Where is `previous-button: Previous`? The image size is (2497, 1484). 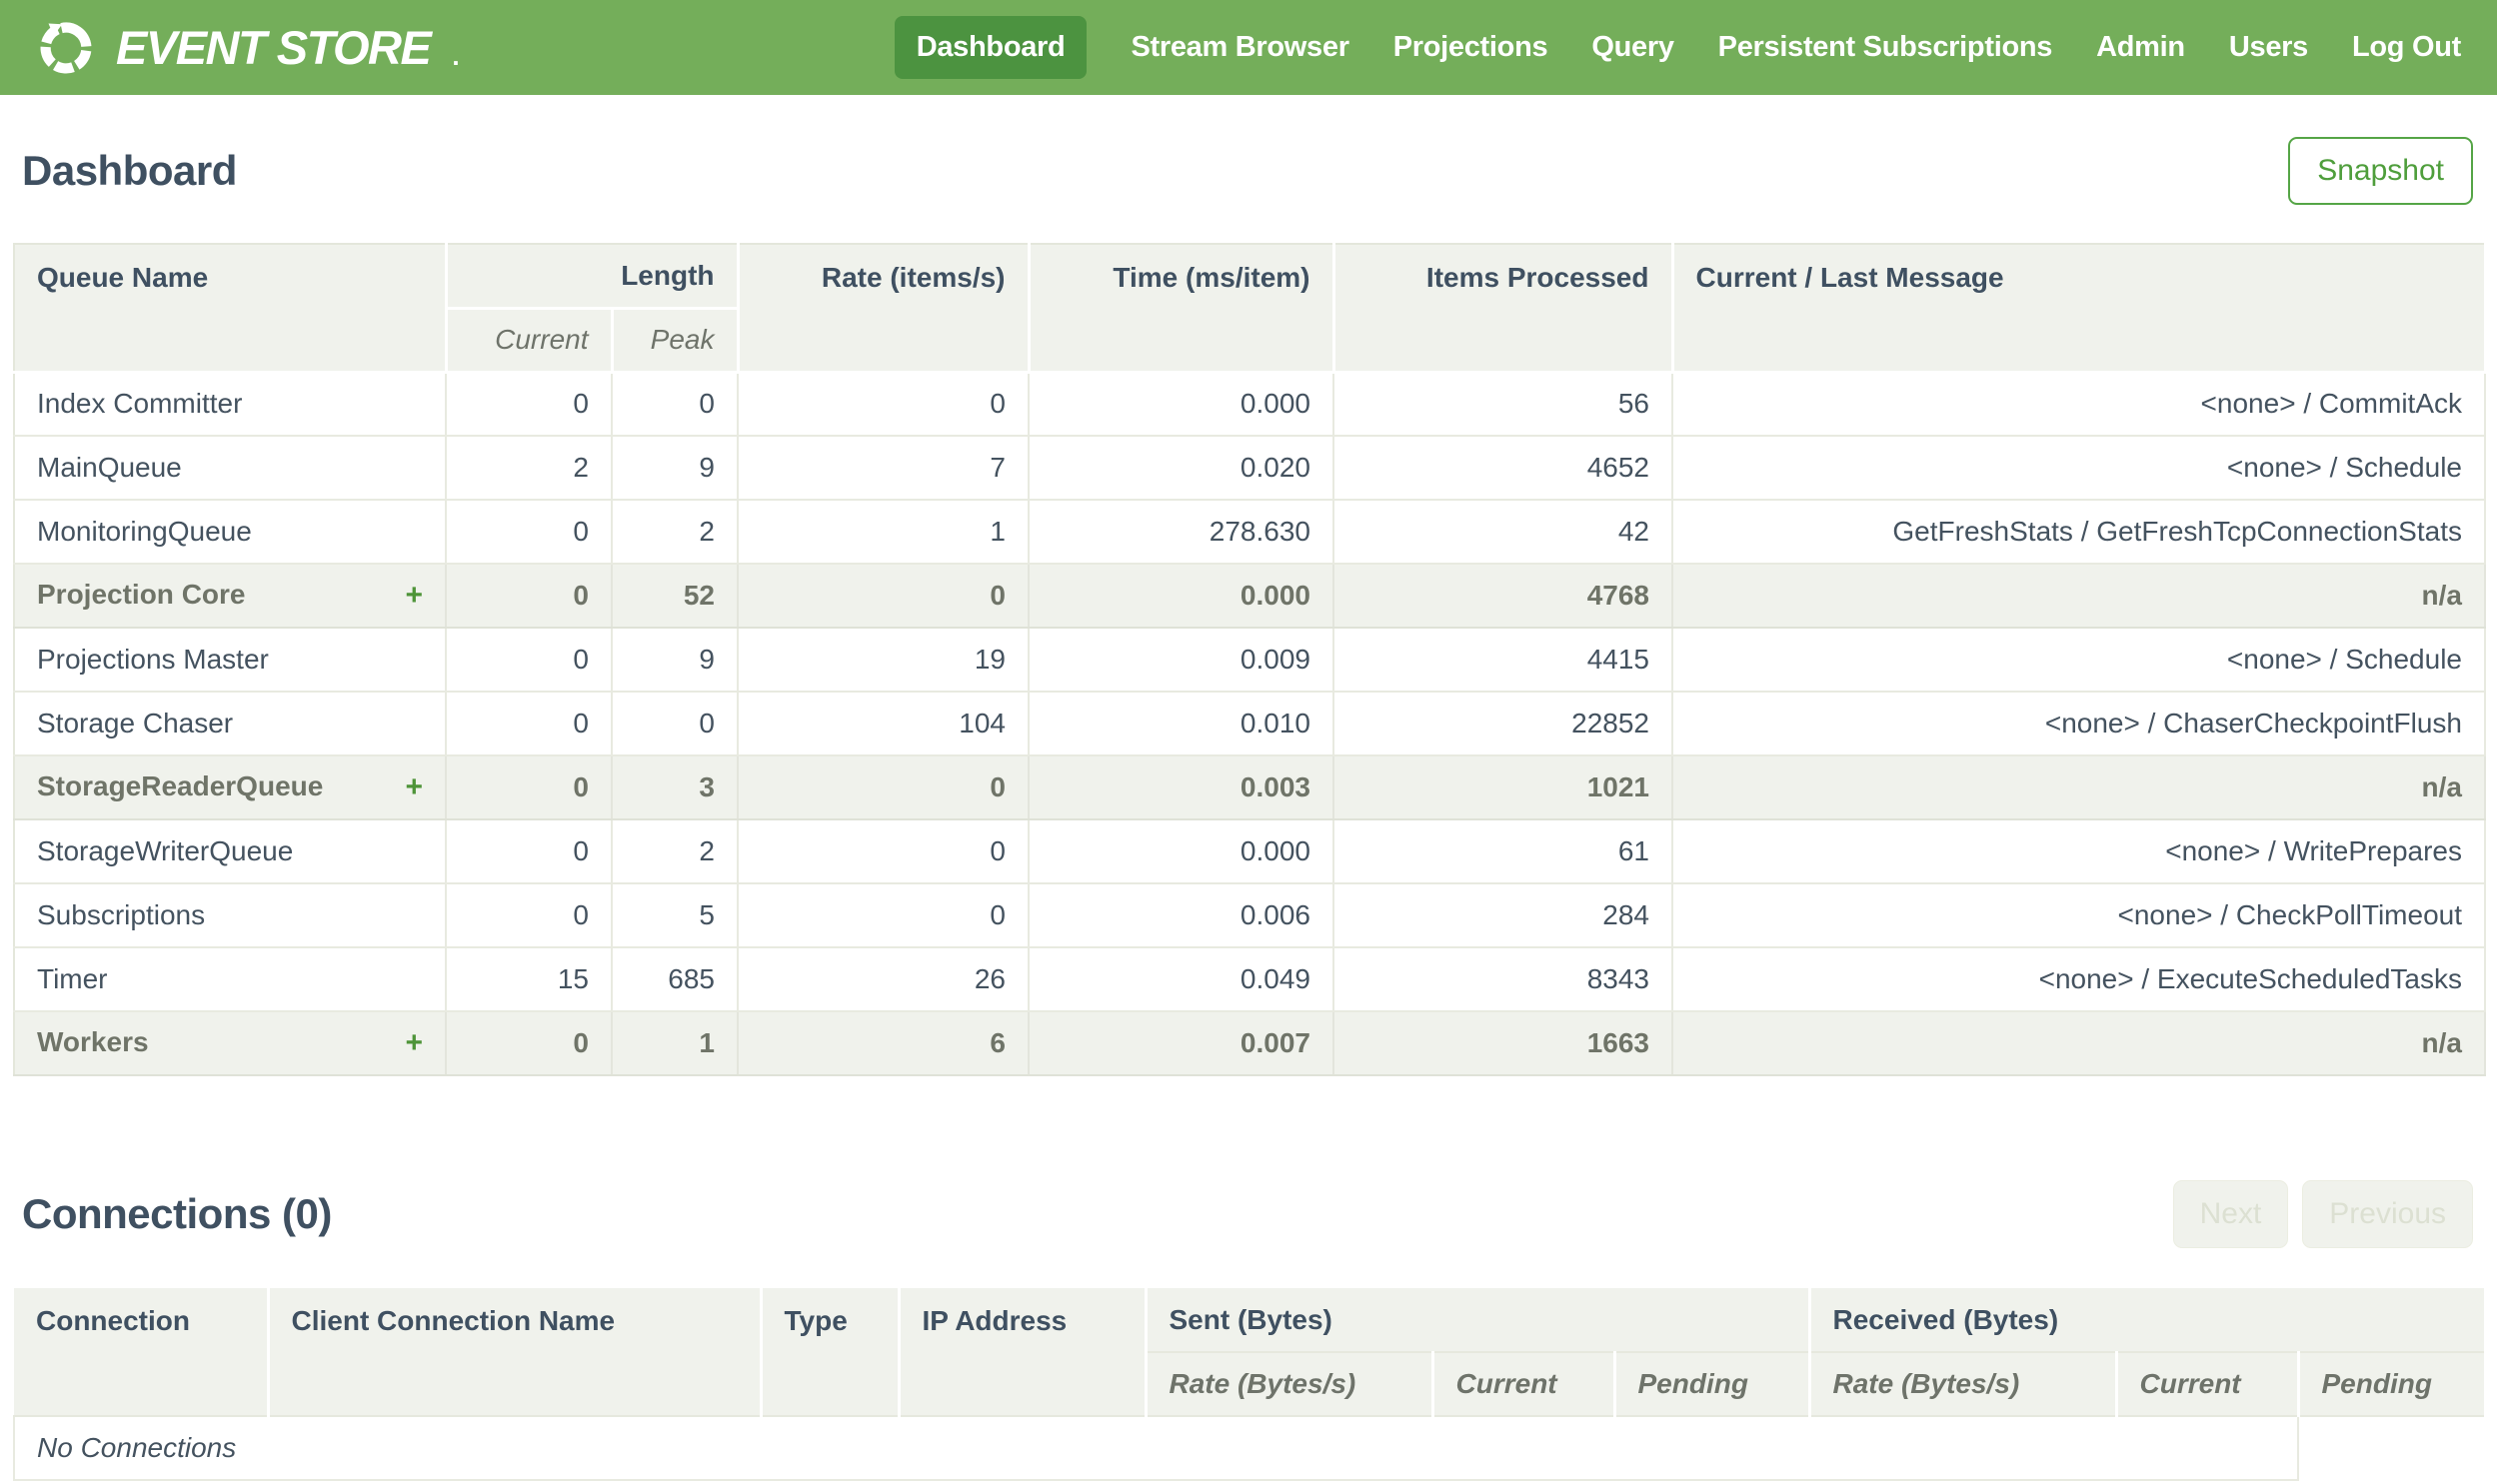 previous-button: Previous is located at coordinates (2387, 1214).